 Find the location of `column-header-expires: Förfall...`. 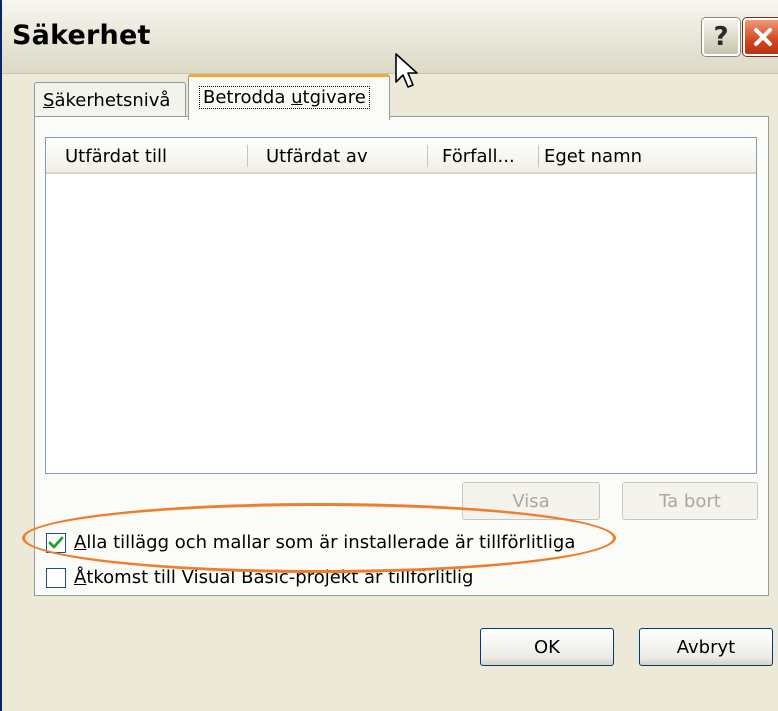

column-header-expires: Förfall... is located at coordinates (482, 155).